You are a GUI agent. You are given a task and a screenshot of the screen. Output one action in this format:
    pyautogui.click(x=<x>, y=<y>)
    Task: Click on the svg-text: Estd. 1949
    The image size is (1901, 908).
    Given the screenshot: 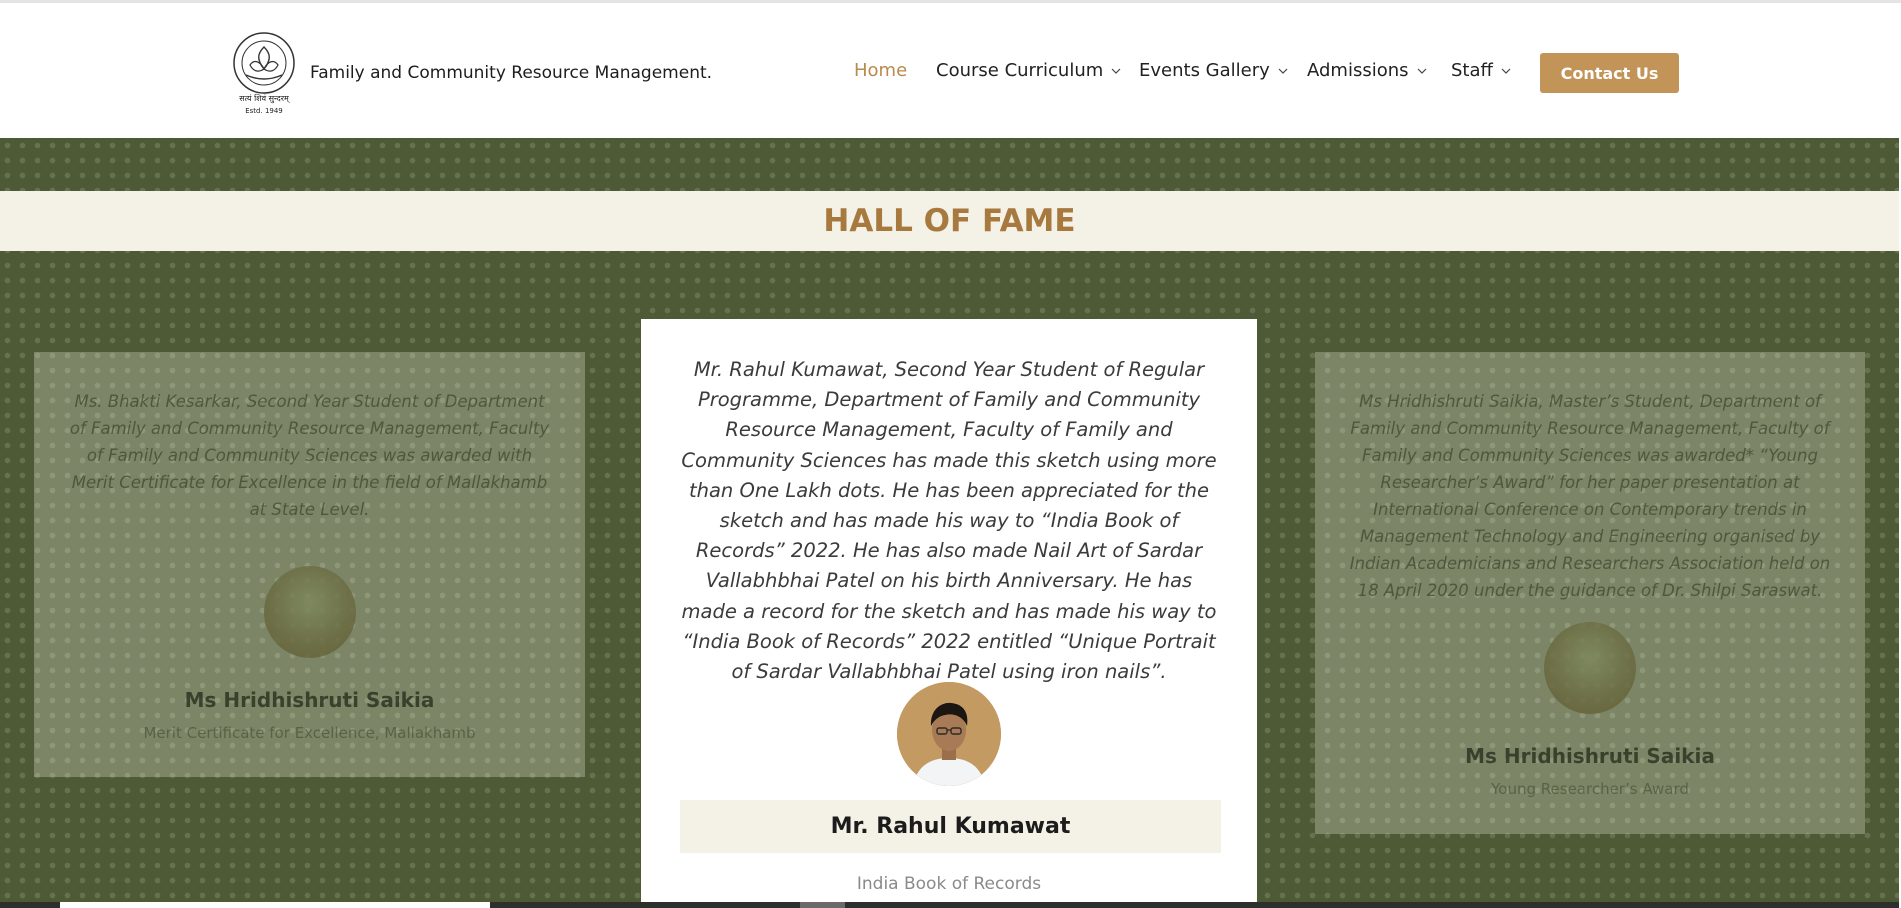 What is the action you would take?
    pyautogui.click(x=264, y=111)
    